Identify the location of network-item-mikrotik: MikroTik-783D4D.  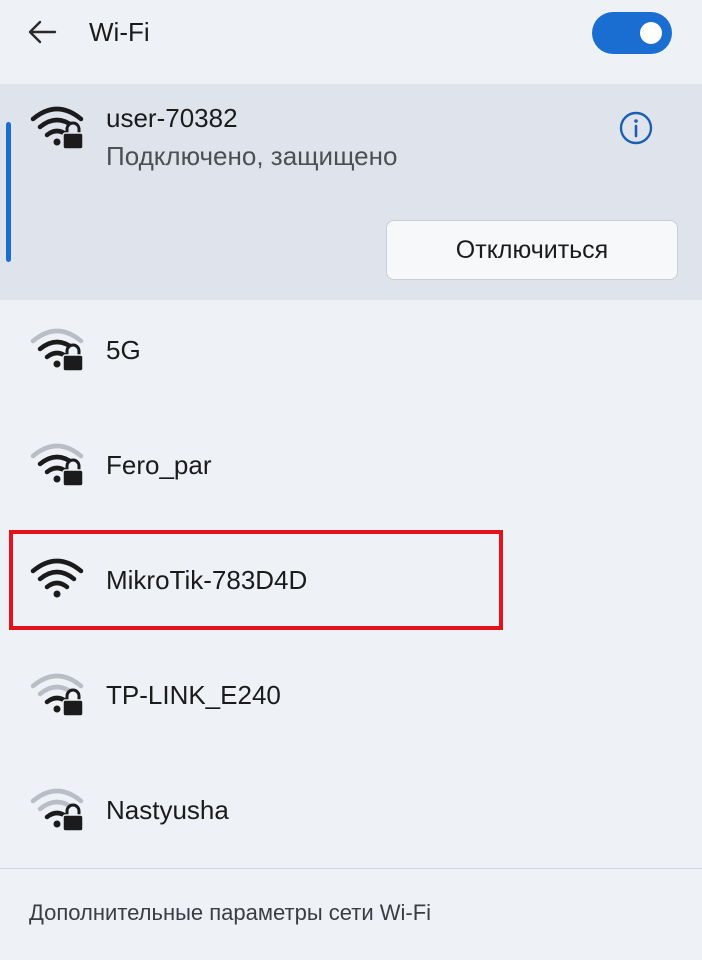
(351, 580).